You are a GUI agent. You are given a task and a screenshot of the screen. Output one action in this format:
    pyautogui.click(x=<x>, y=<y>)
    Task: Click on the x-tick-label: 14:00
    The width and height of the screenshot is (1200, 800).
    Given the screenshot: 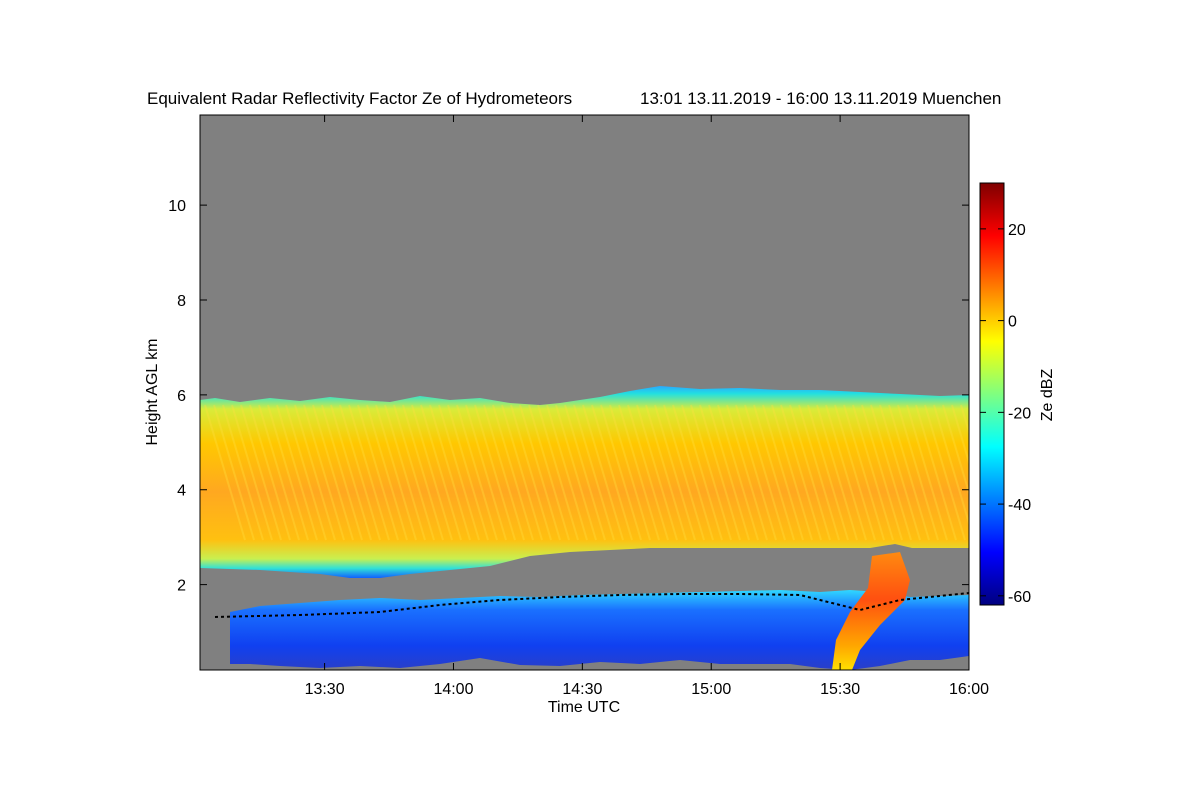 What is the action you would take?
    pyautogui.click(x=453, y=689)
    